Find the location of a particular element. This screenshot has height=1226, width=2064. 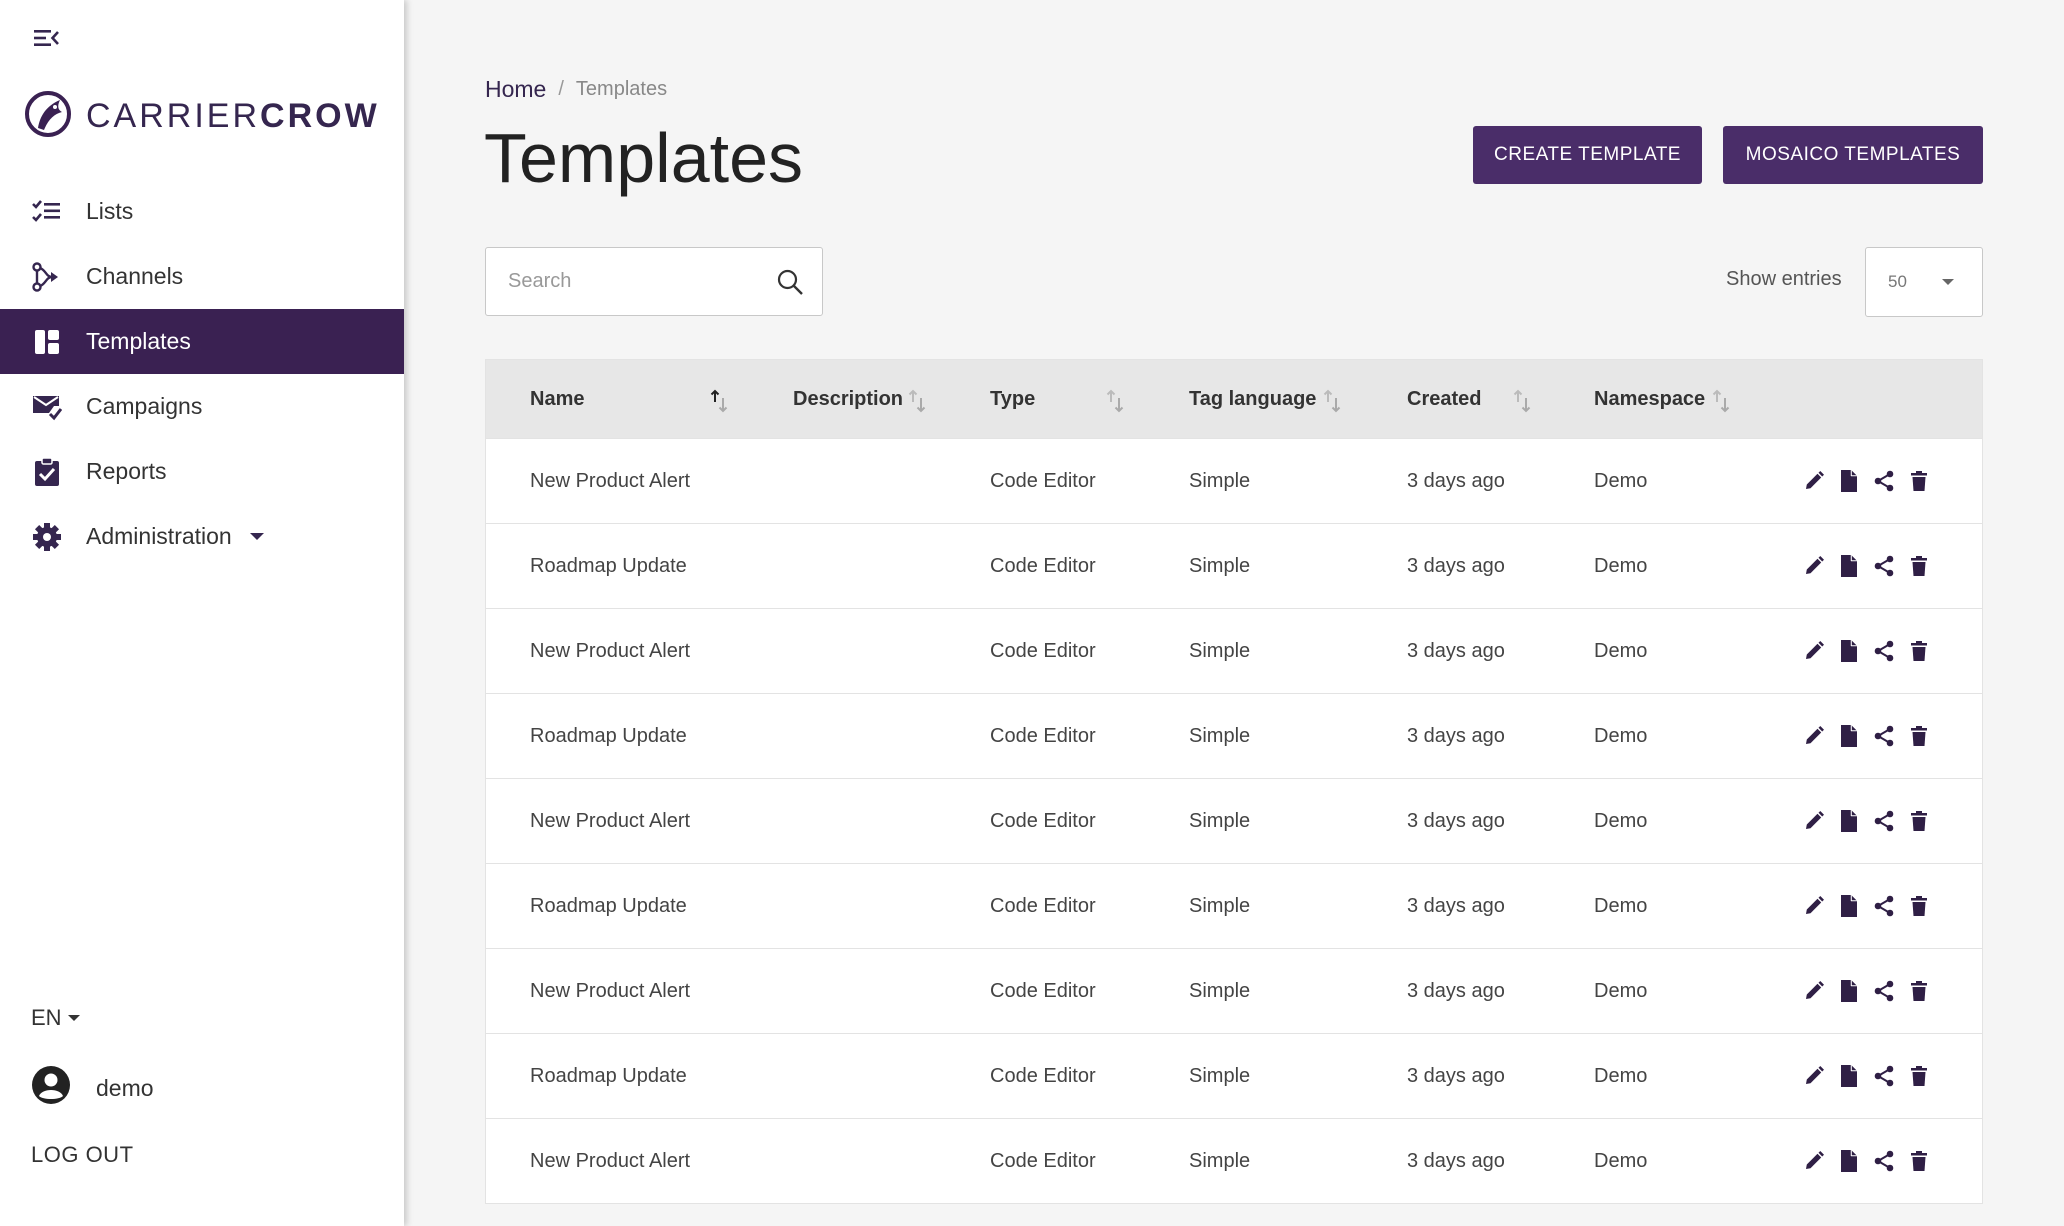

create-template-button: CREATE TEMPLATE is located at coordinates (1587, 155).